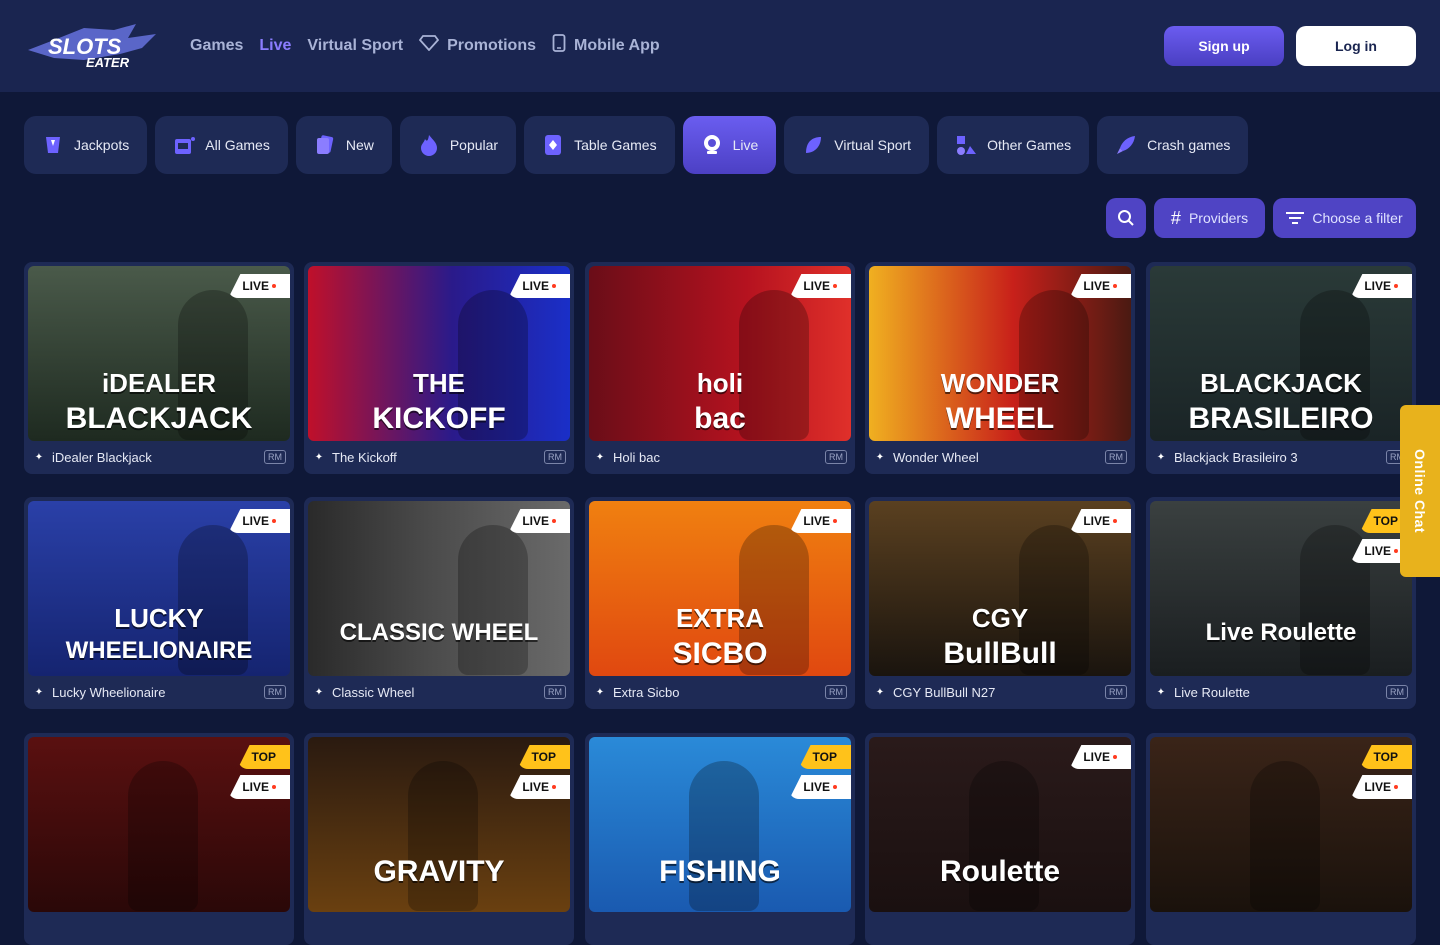 Image resolution: width=1440 pixels, height=945 pixels. Describe the element at coordinates (1000, 824) in the screenshot. I see `game-thumbnail: Roulette LIVE` at that location.